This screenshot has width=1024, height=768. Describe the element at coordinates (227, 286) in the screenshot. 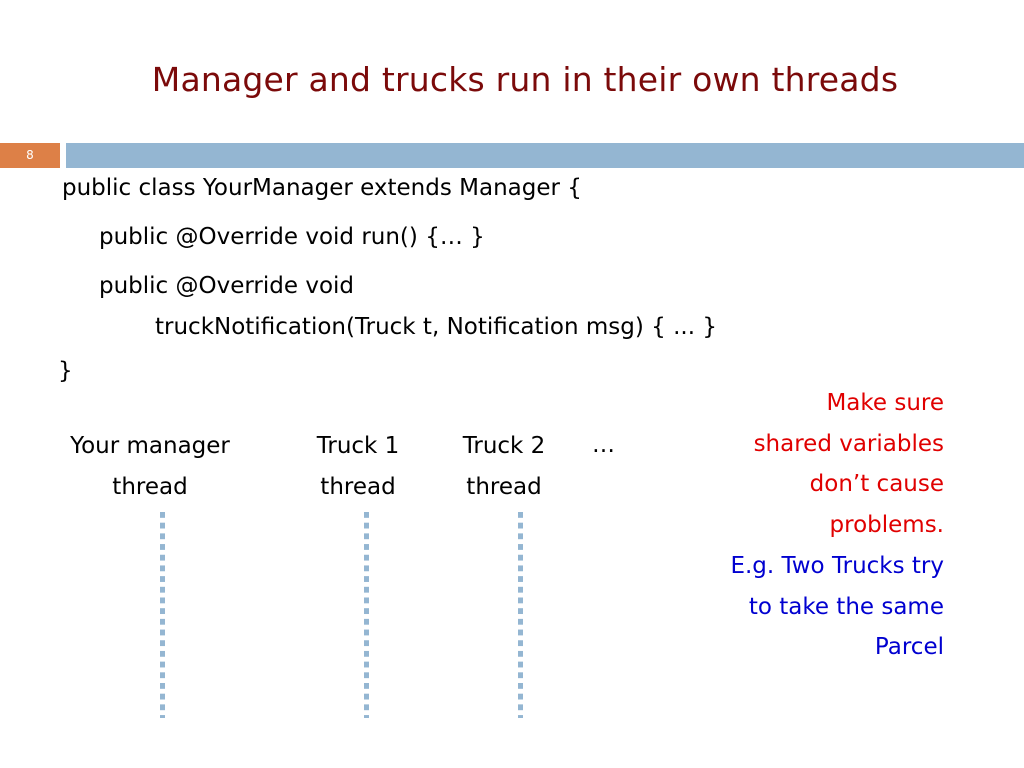

I see `code-line-notification-signature: public @Override void` at that location.